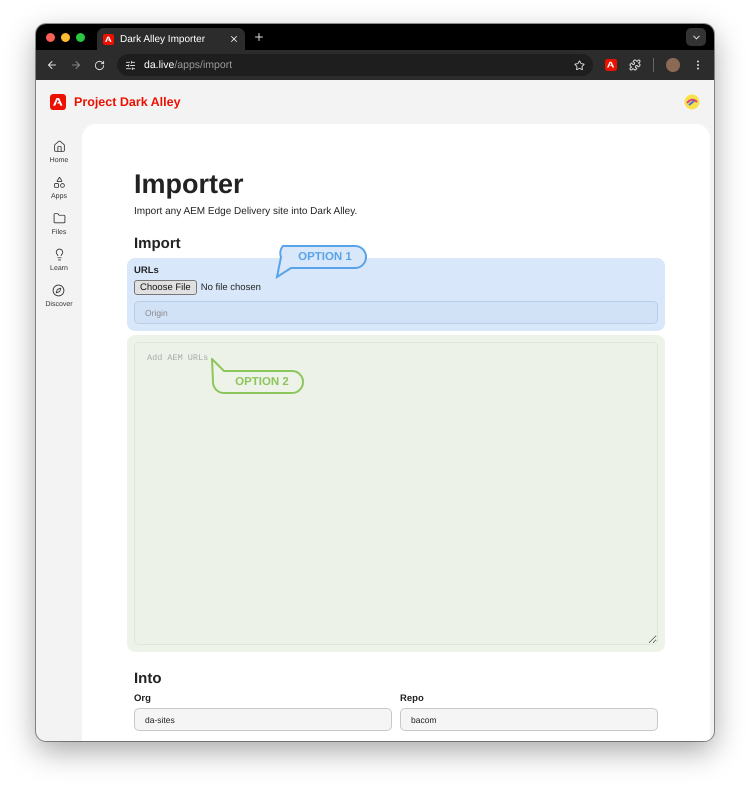 This screenshot has width=750, height=789. I want to click on app-name: Project Dark Alley, so click(127, 102).